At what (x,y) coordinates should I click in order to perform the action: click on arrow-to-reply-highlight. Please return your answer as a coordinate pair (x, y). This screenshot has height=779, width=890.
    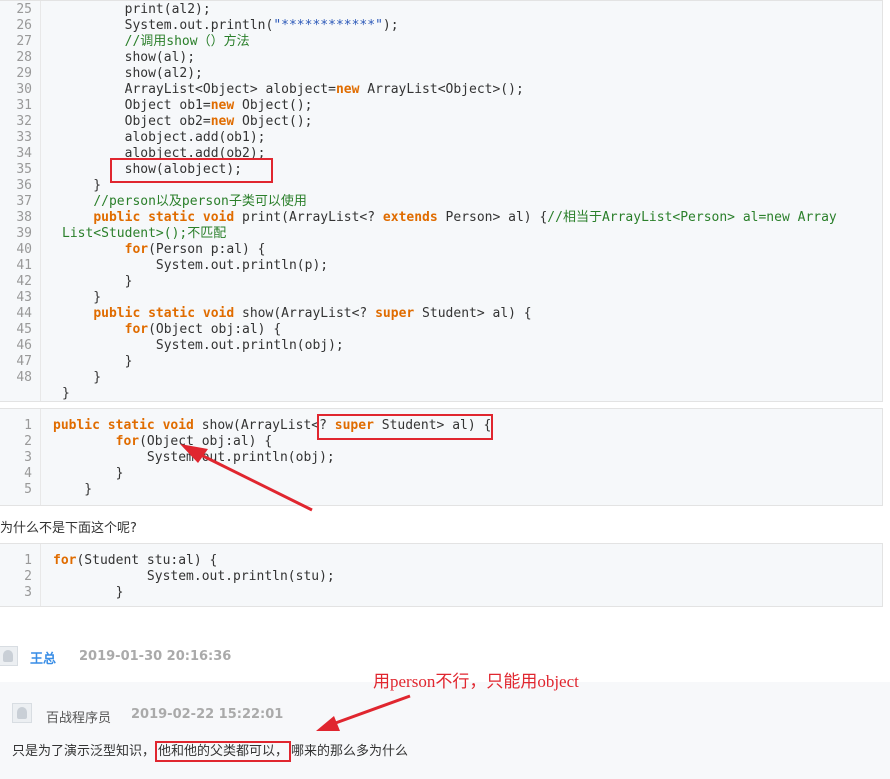
    Looking at the image, I should click on (363, 712).